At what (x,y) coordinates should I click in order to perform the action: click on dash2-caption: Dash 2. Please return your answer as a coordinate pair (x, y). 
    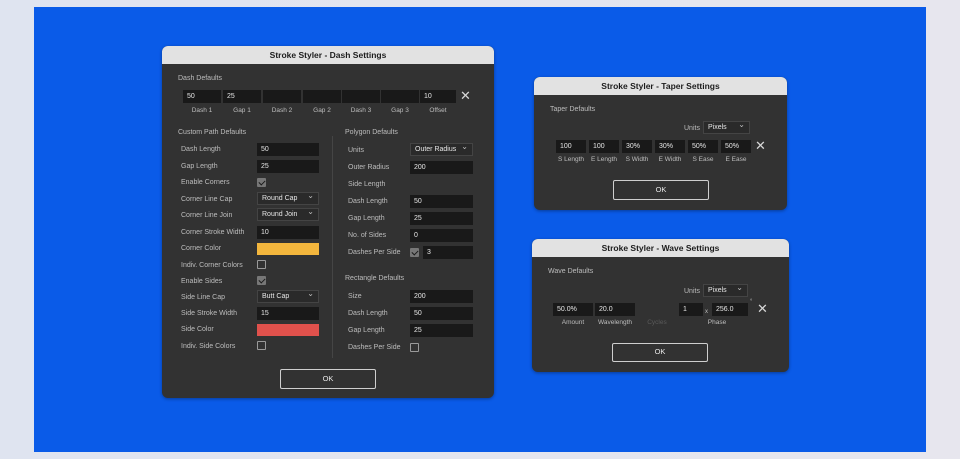
    Looking at the image, I should click on (282, 110).